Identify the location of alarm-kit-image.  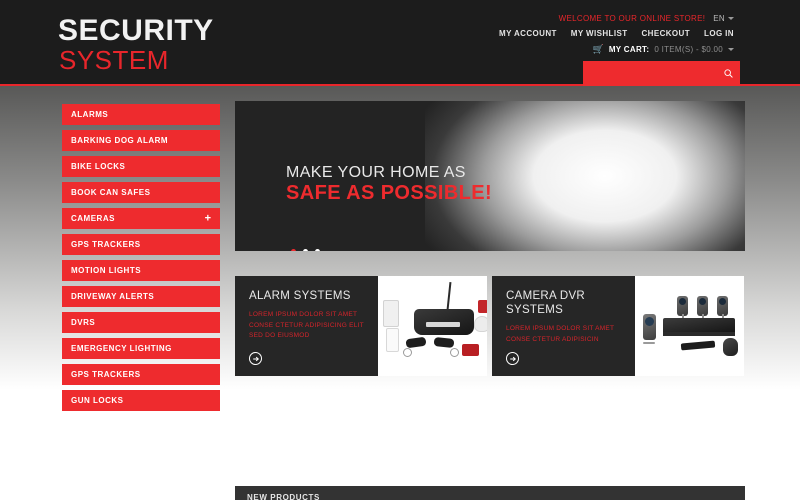
(432, 326).